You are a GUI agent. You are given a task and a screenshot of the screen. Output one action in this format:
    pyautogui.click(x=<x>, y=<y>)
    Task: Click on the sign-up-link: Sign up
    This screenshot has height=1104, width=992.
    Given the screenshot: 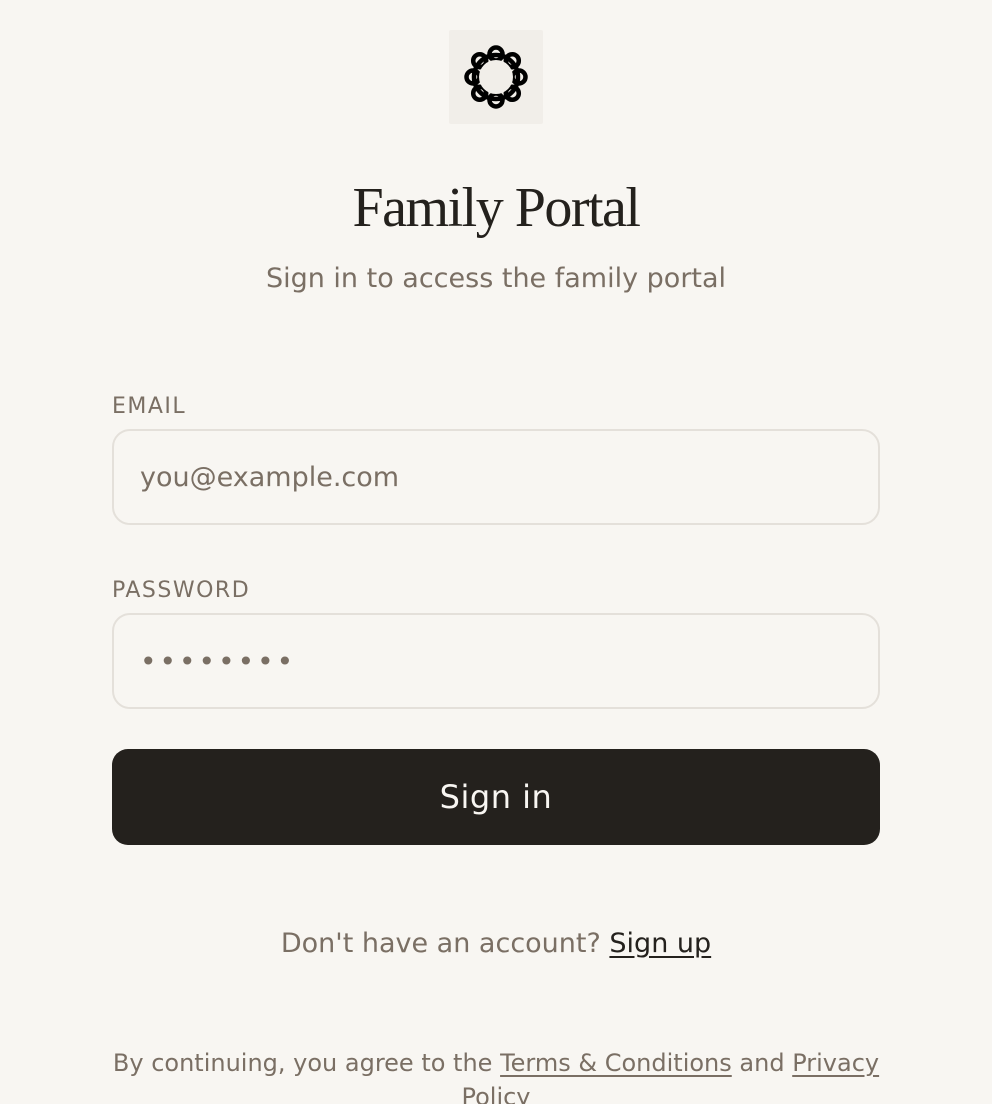 What is the action you would take?
    pyautogui.click(x=660, y=943)
    